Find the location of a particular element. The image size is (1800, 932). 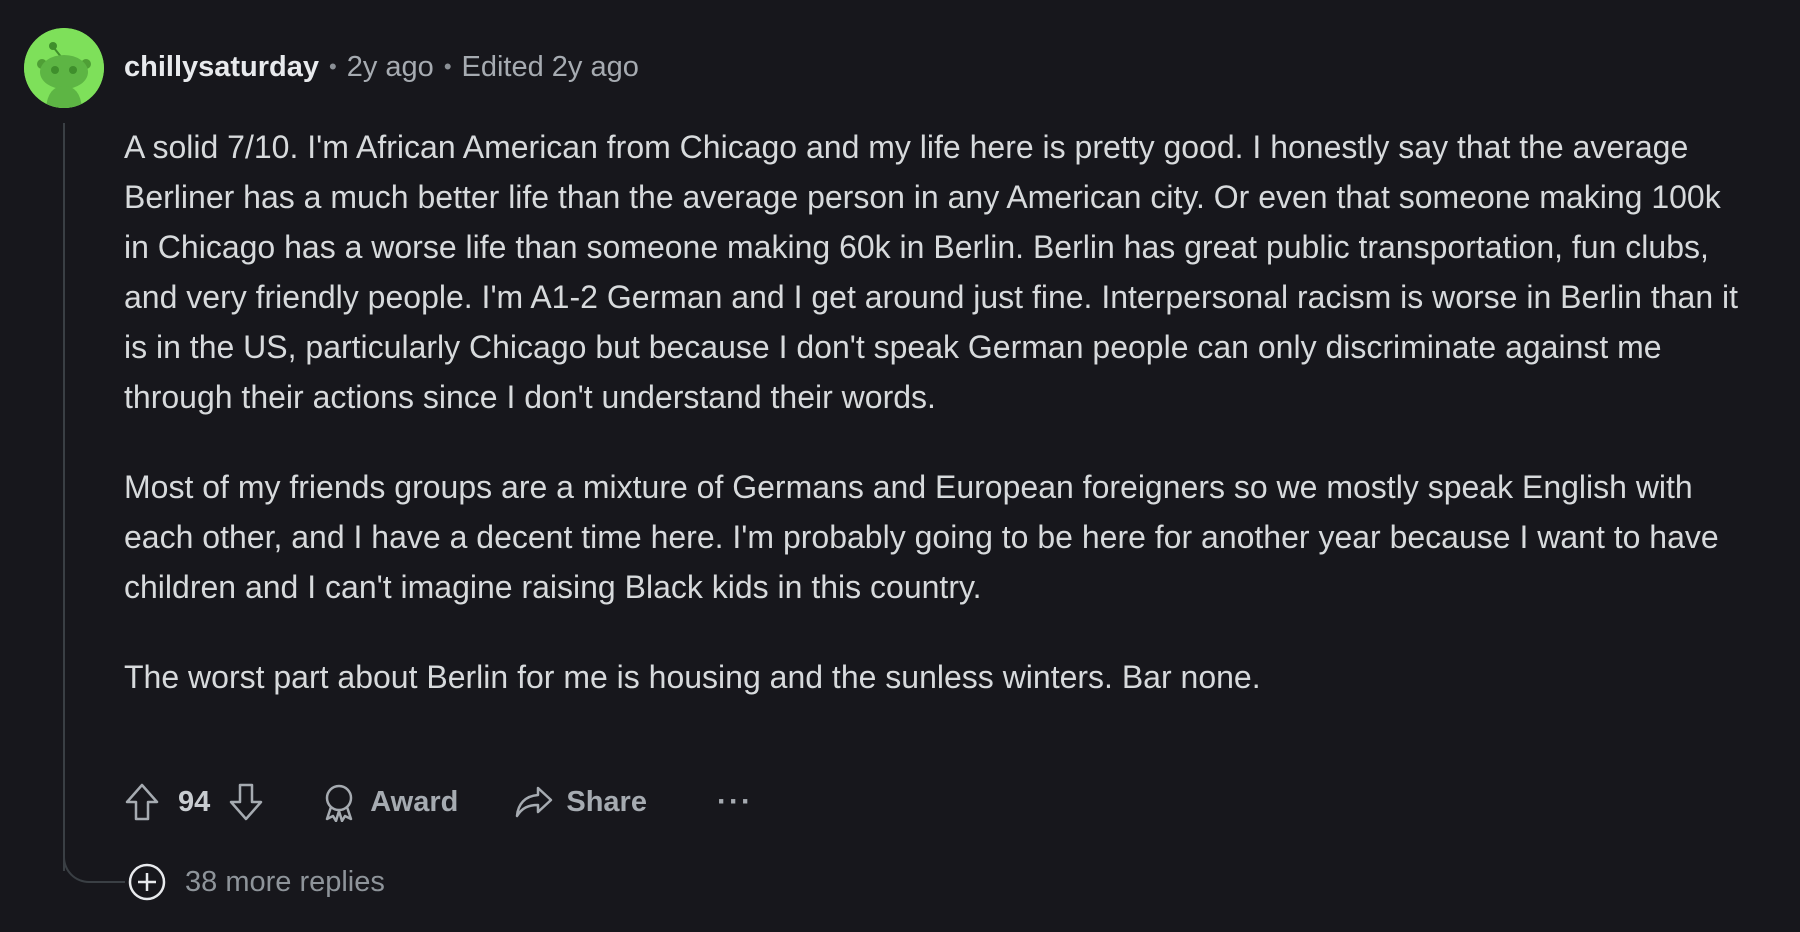

comment-actions: 94 Award Share ··· is located at coordinates (438, 802).